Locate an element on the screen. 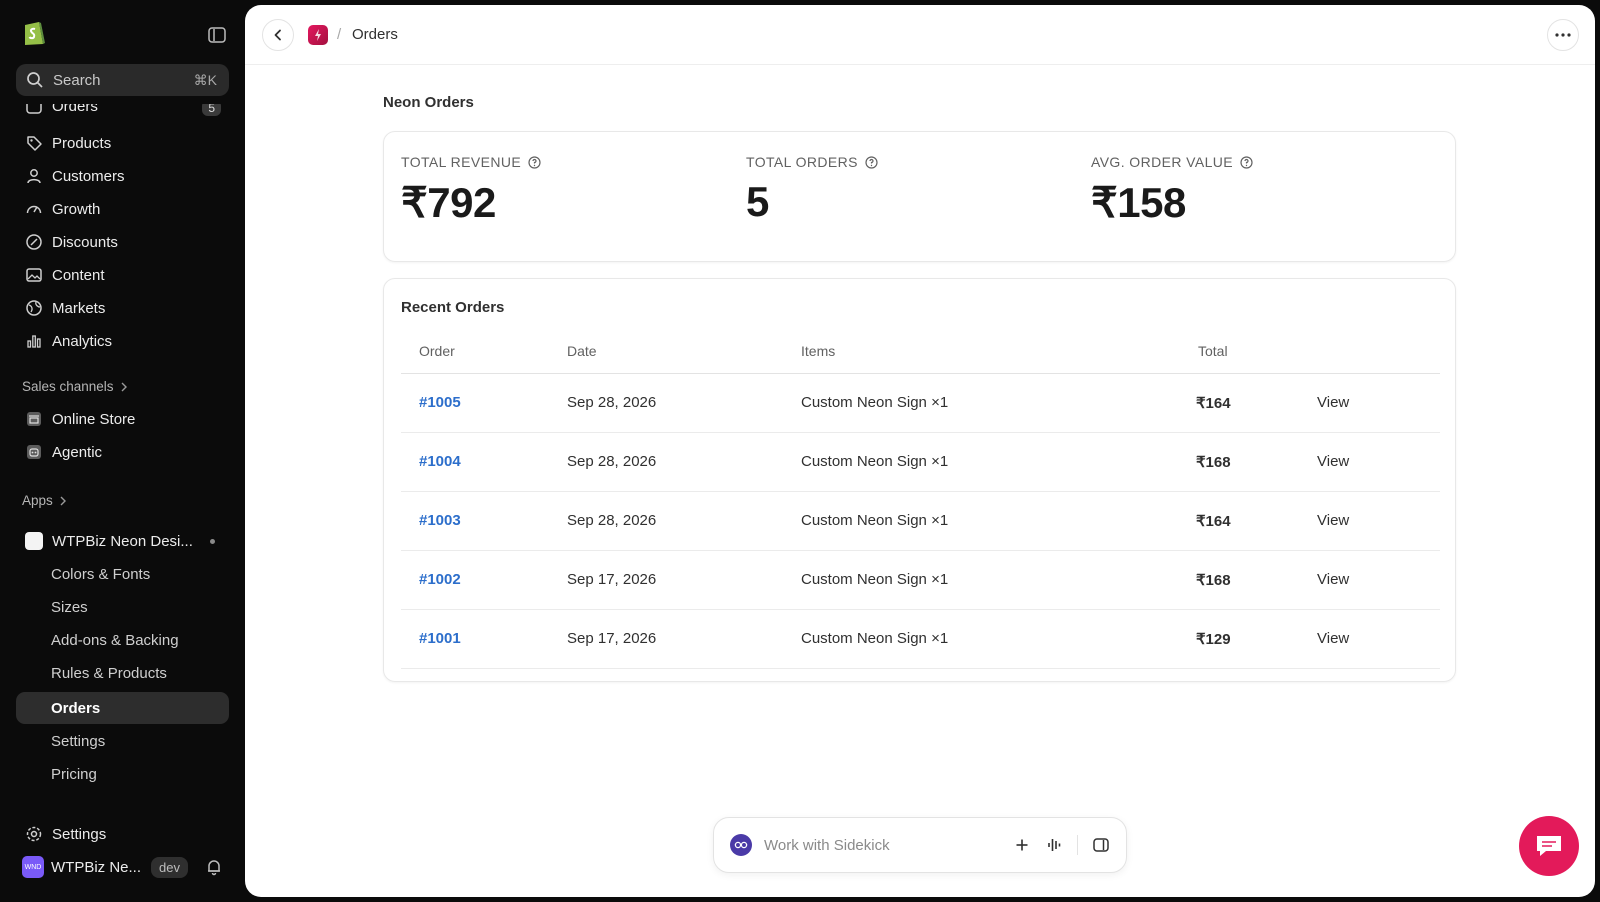 This screenshot has height=902, width=1600. column-header-order: Order is located at coordinates (437, 351).